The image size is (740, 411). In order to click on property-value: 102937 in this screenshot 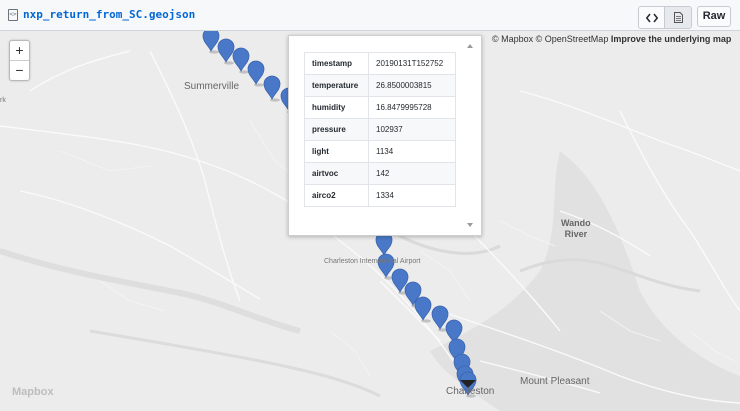, I will do `click(412, 129)`.